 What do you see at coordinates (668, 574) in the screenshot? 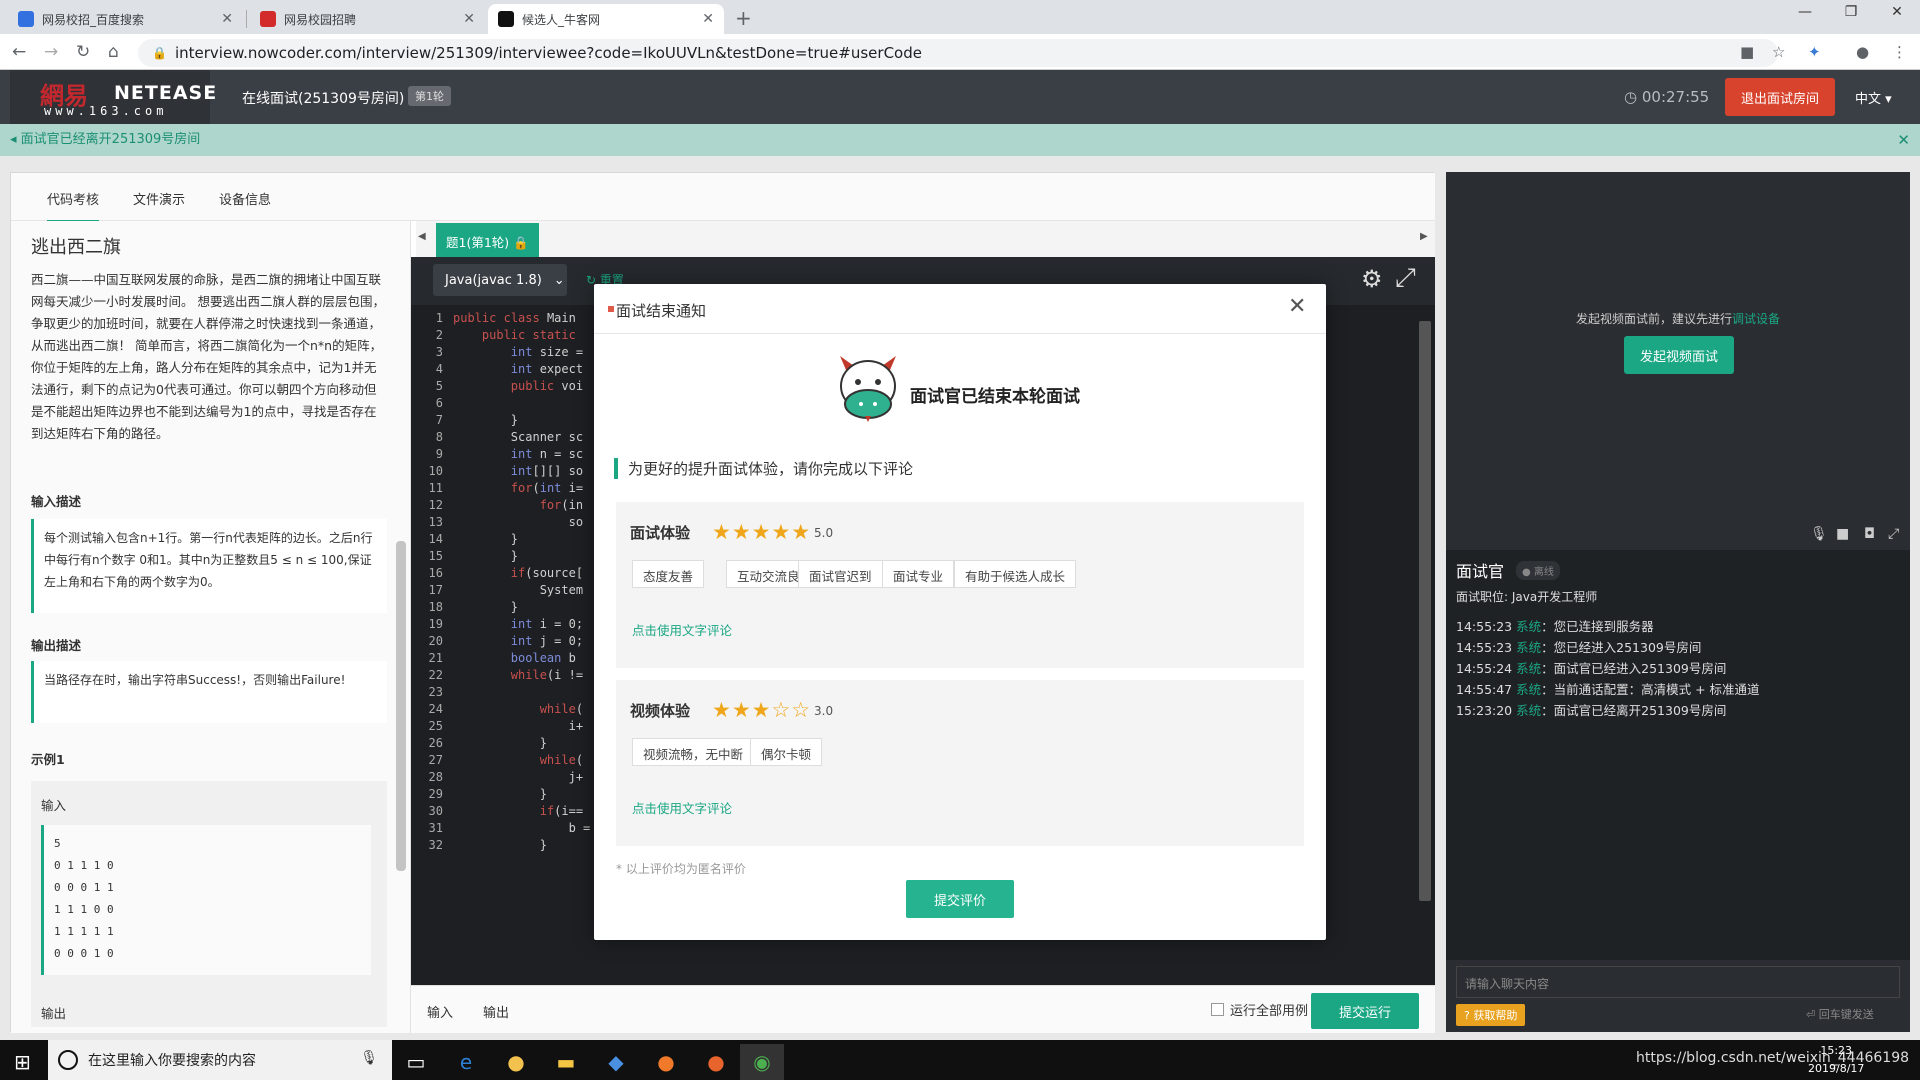
I see `tag-chip: 态度友善` at bounding box center [668, 574].